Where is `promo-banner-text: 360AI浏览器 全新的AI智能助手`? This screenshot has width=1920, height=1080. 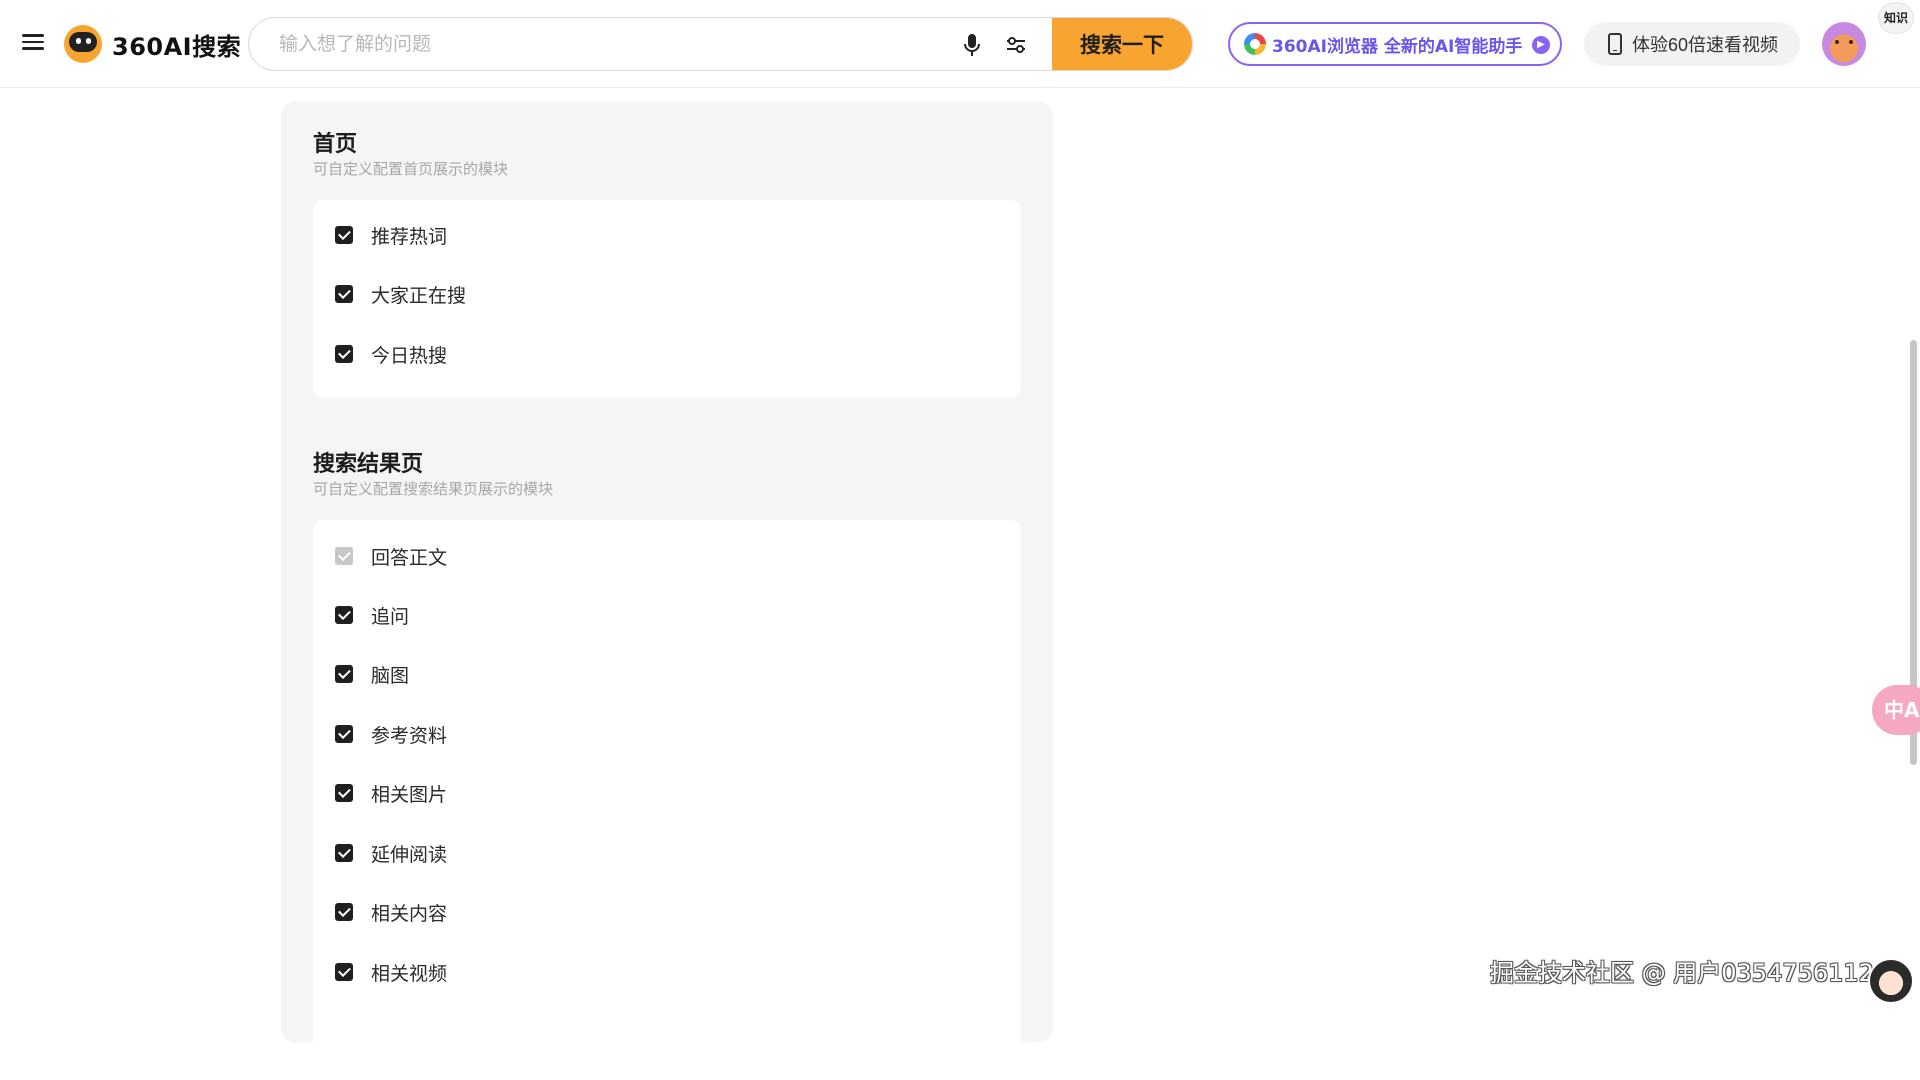
promo-banner-text: 360AI浏览器 全新的AI智能助手 is located at coordinates (1397, 46).